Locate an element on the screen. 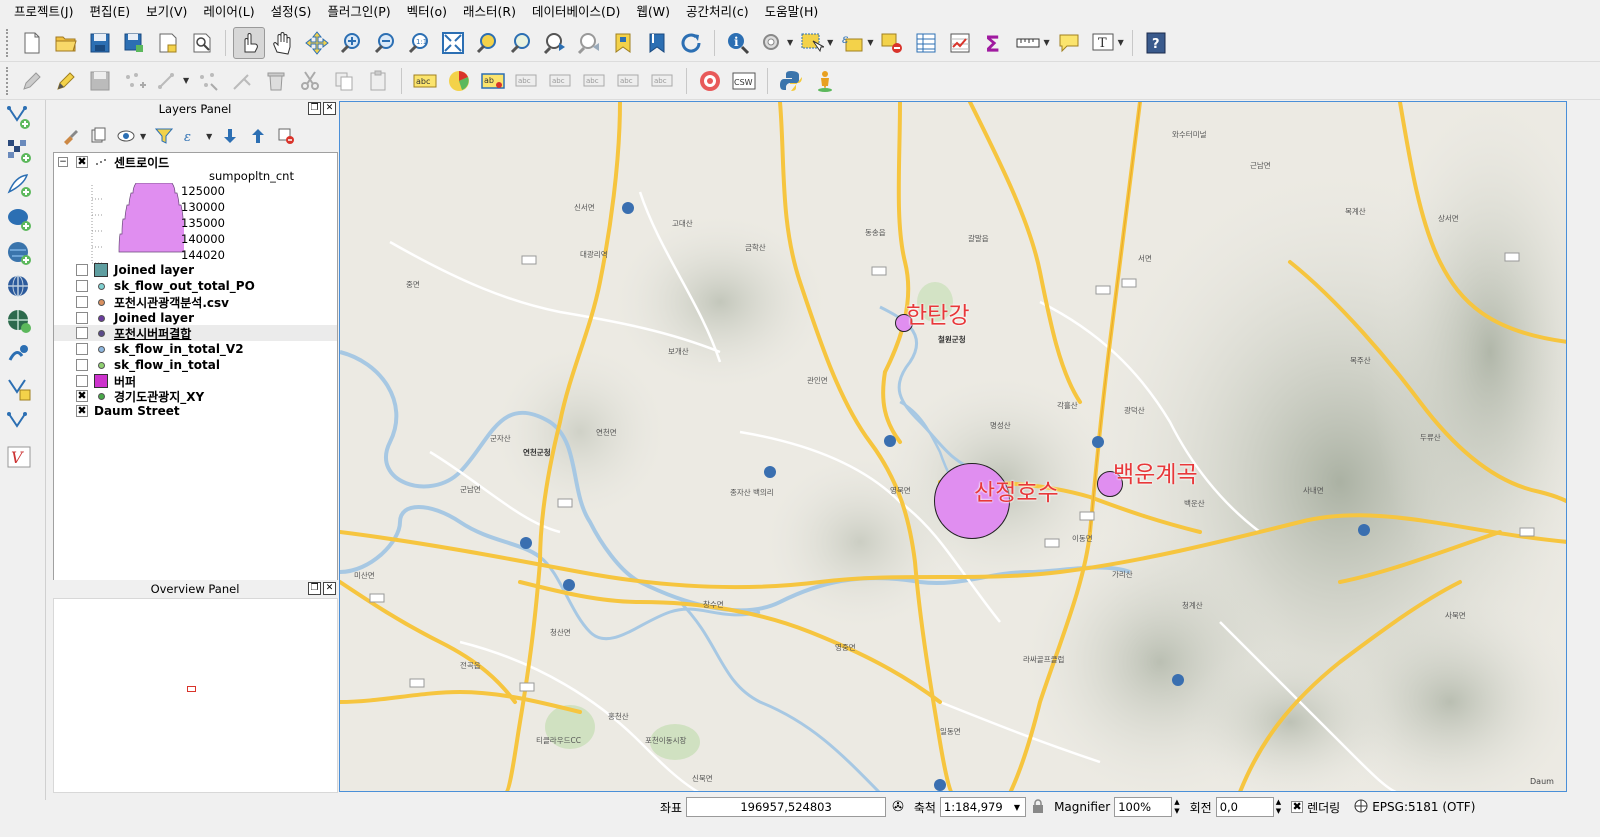 The height and width of the screenshot is (837, 1600). toolbar-grip is located at coordinates (8, 42).